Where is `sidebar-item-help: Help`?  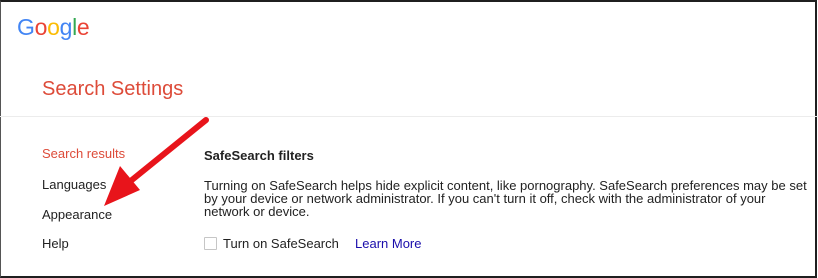 sidebar-item-help: Help is located at coordinates (55, 243).